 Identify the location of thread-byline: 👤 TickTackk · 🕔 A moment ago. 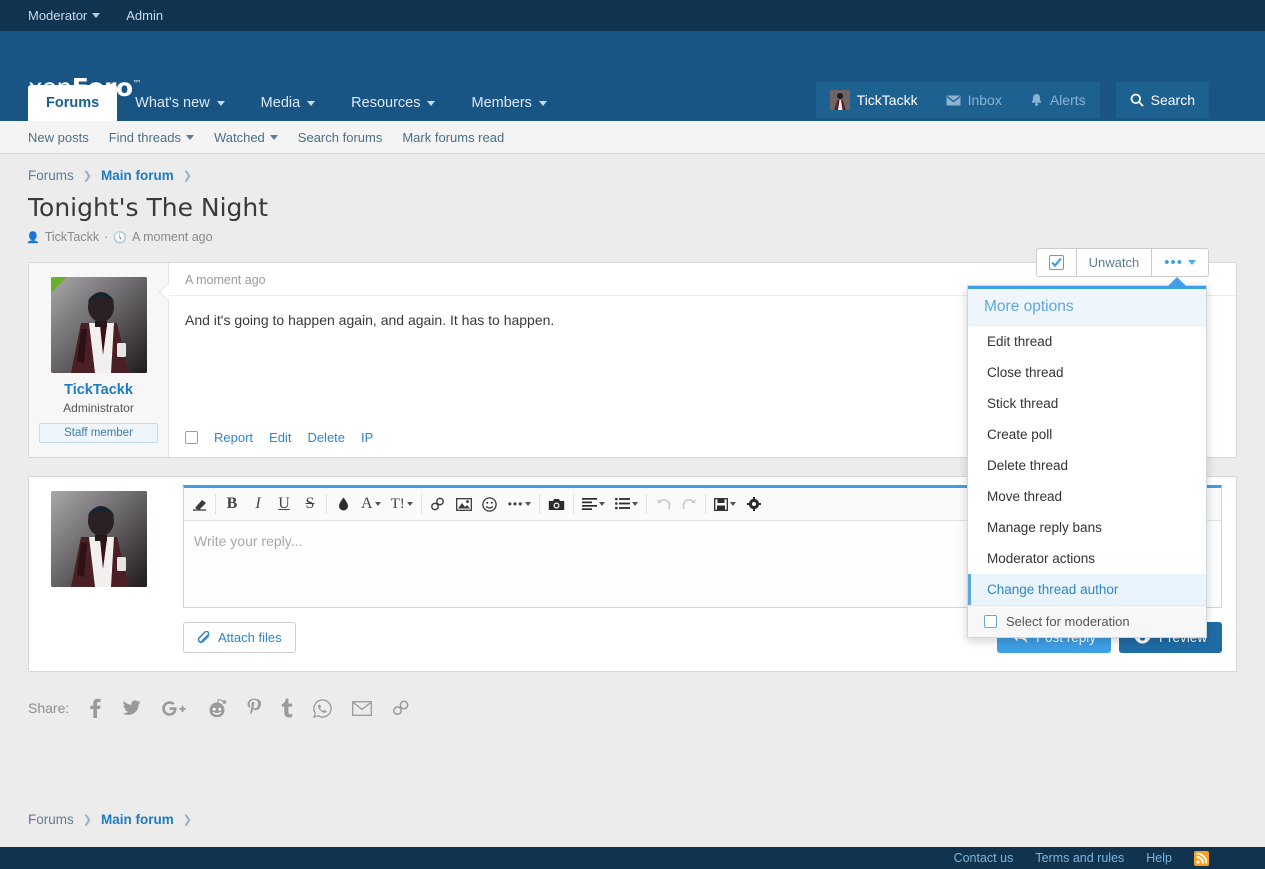
(645, 237).